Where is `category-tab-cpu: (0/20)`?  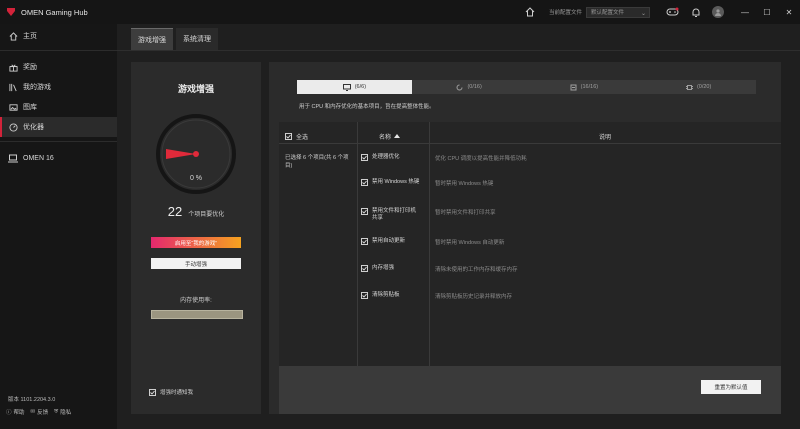
category-tab-cpu: (0/20) is located at coordinates (698, 87).